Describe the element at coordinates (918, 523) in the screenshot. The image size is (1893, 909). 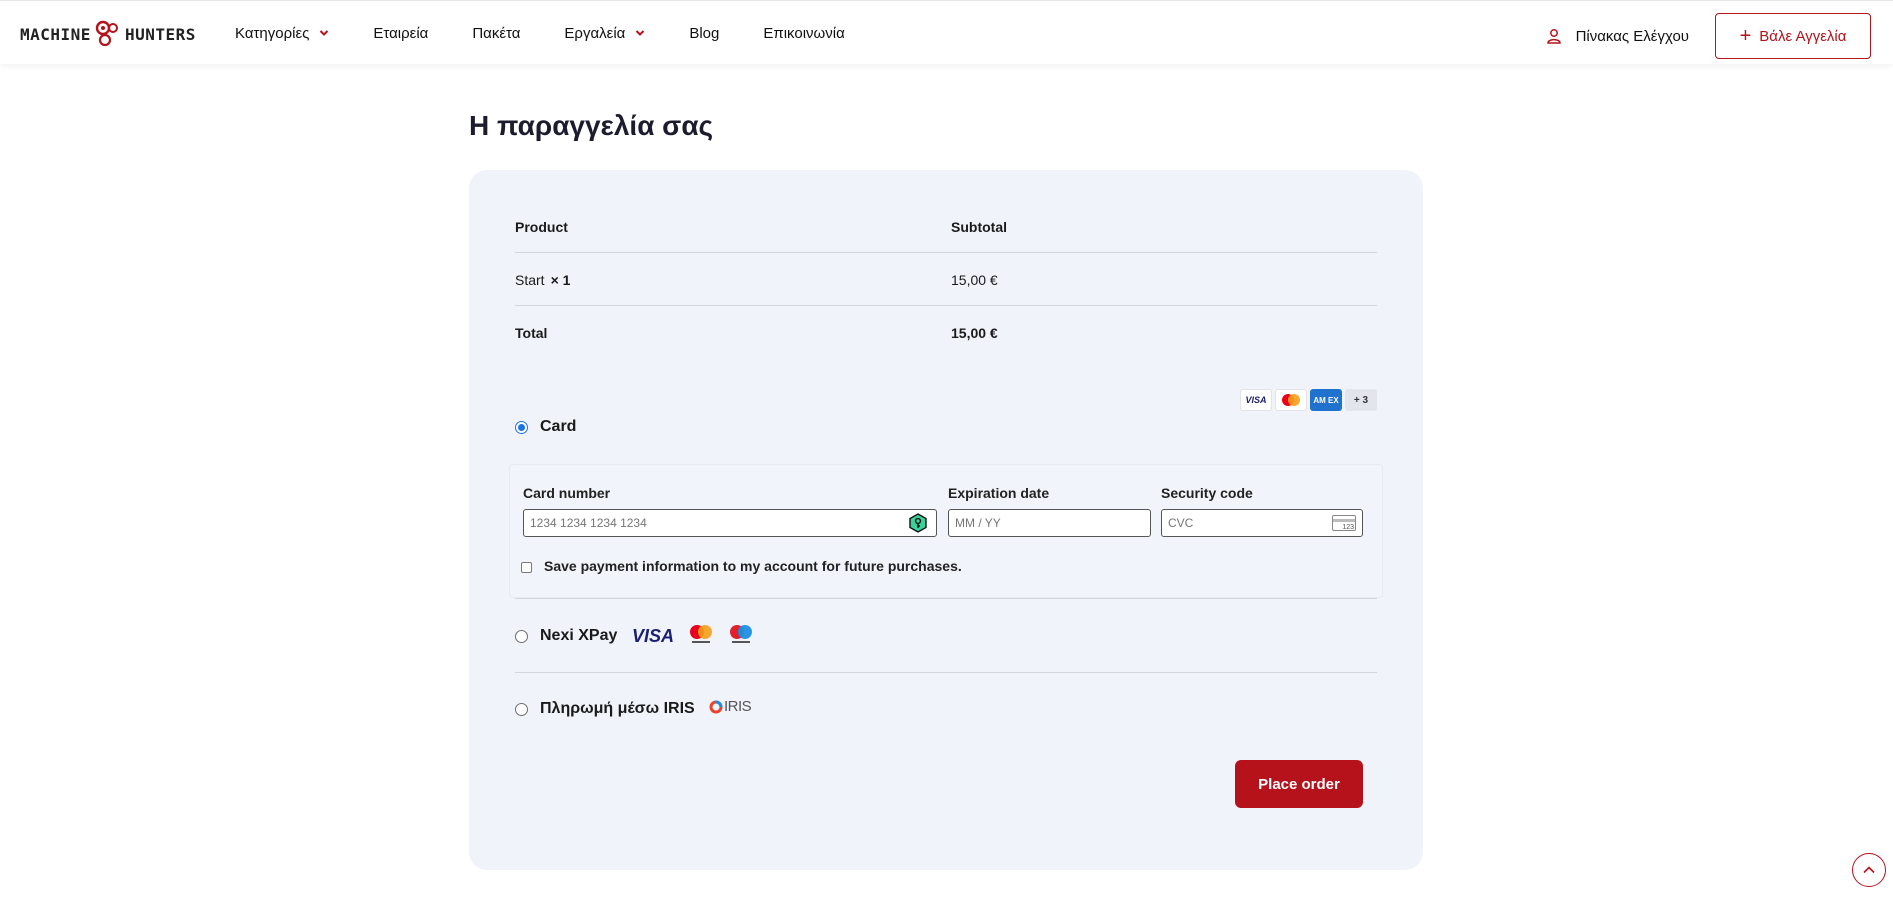
I see `autofill-key-icon` at that location.